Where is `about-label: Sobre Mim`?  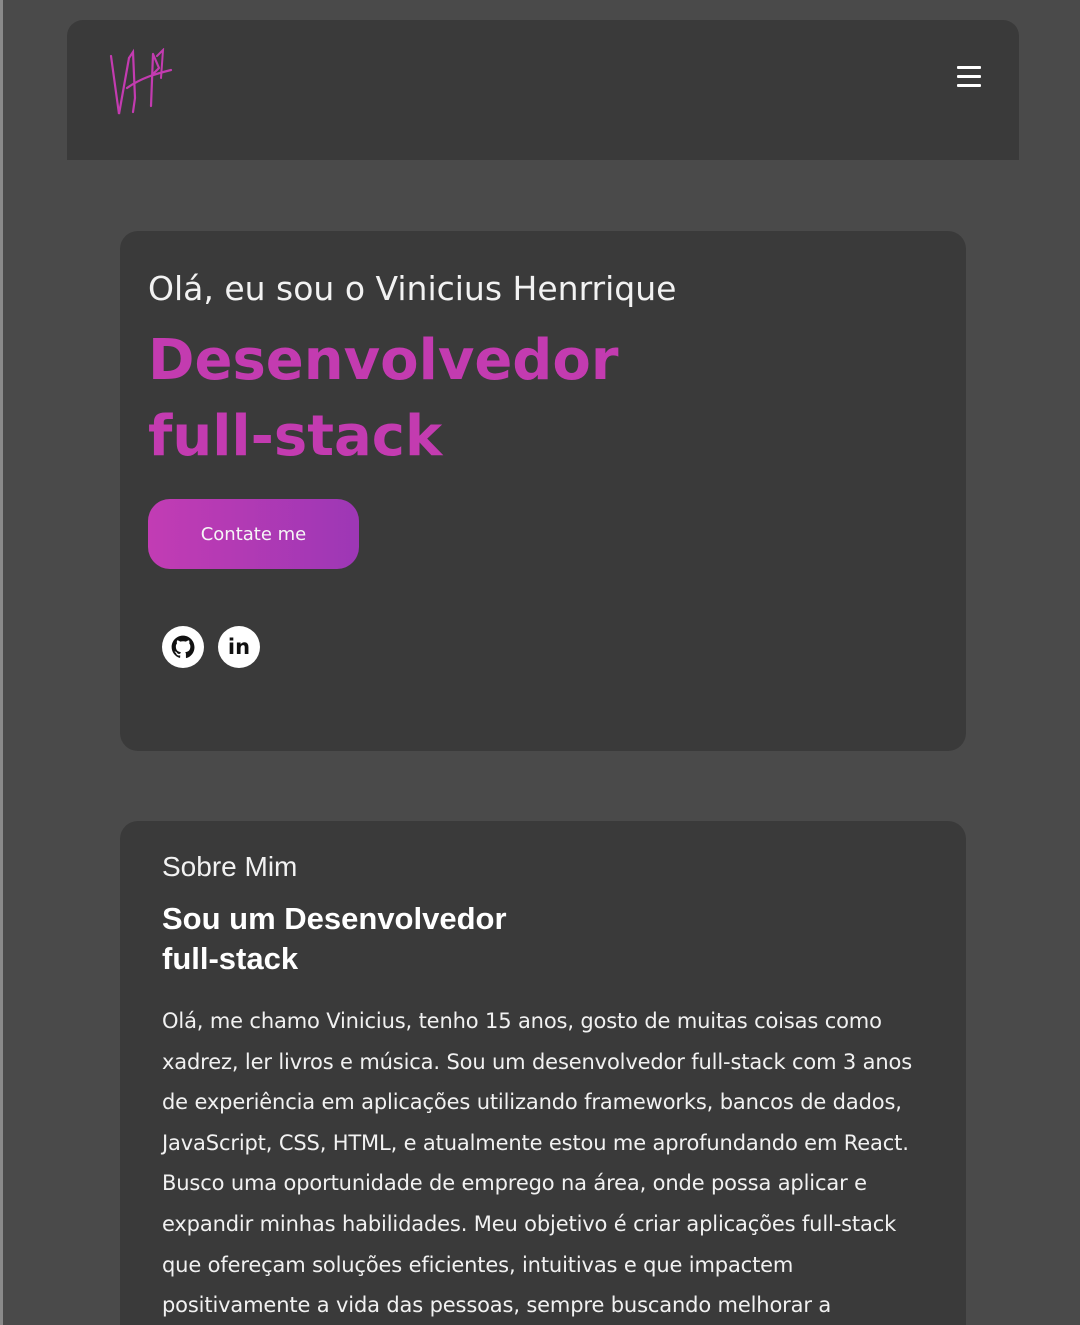 about-label: Sobre Mim is located at coordinates (230, 866).